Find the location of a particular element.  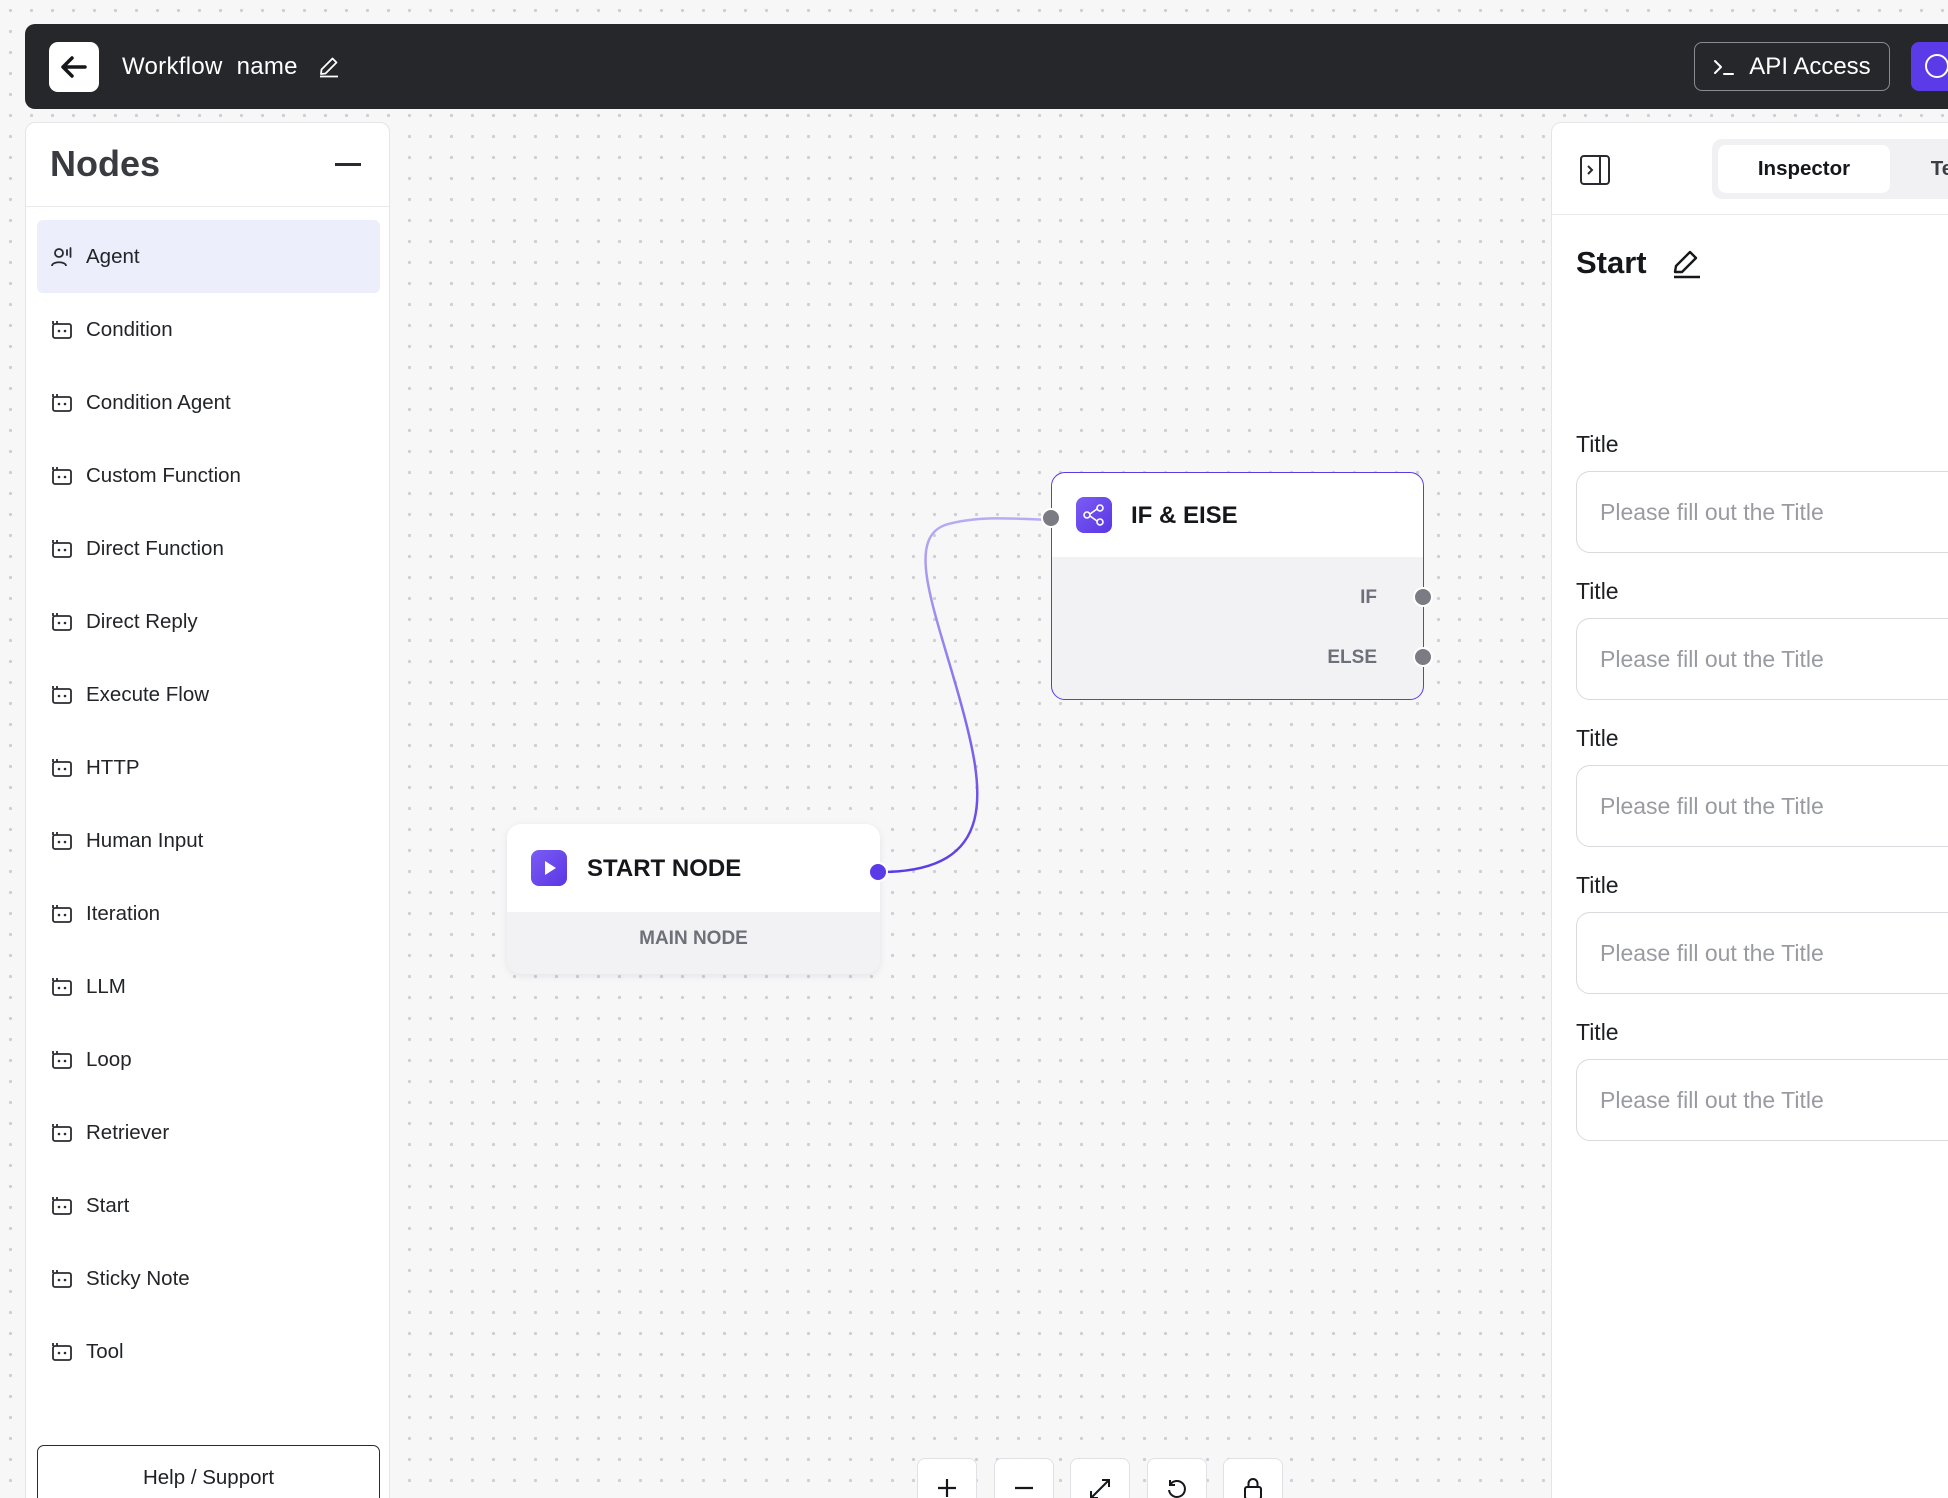

zoom-out-button is located at coordinates (1024, 1478).